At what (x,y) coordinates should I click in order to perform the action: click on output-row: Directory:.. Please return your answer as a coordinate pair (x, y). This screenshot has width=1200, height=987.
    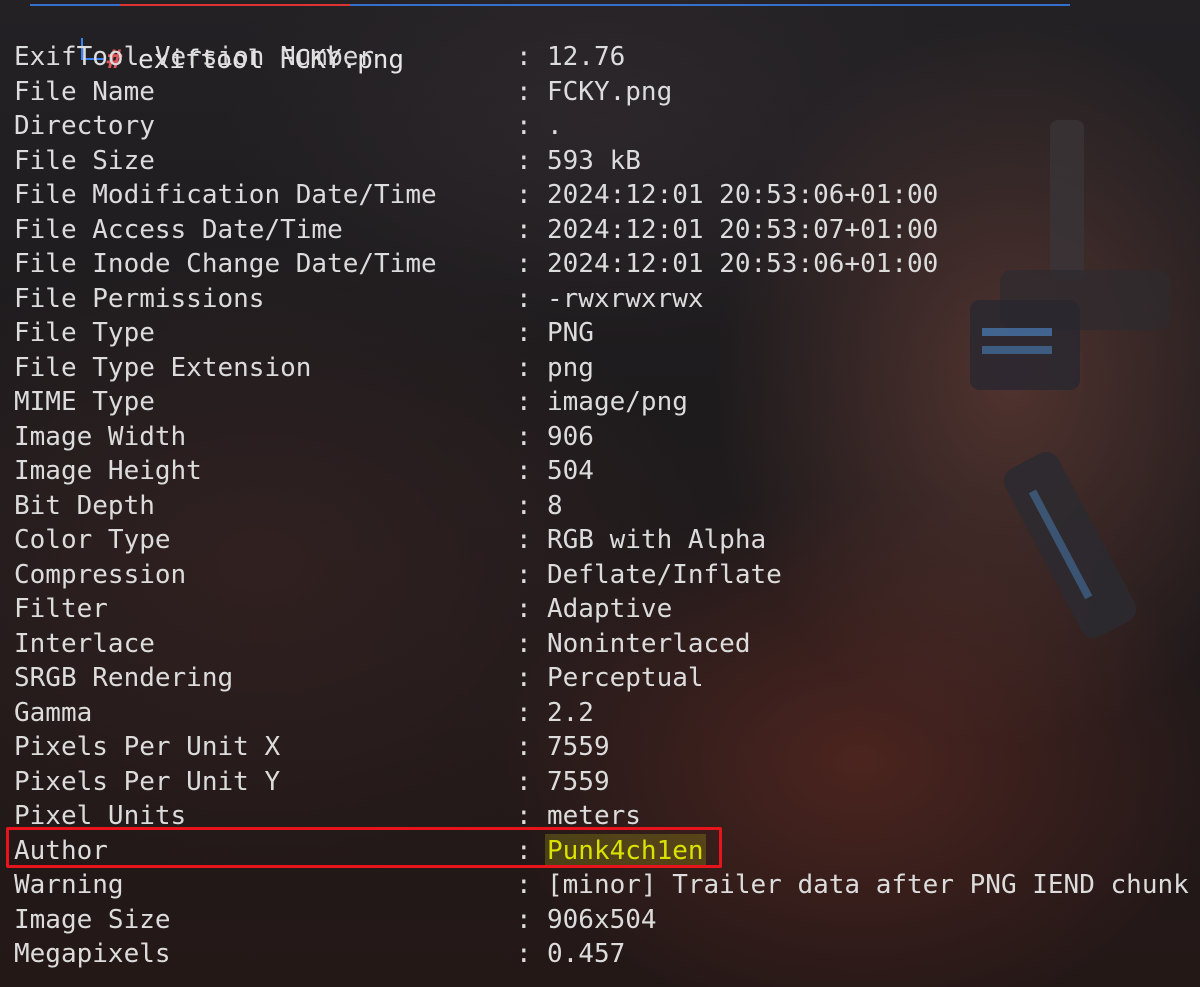
    Looking at the image, I should click on (600, 126).